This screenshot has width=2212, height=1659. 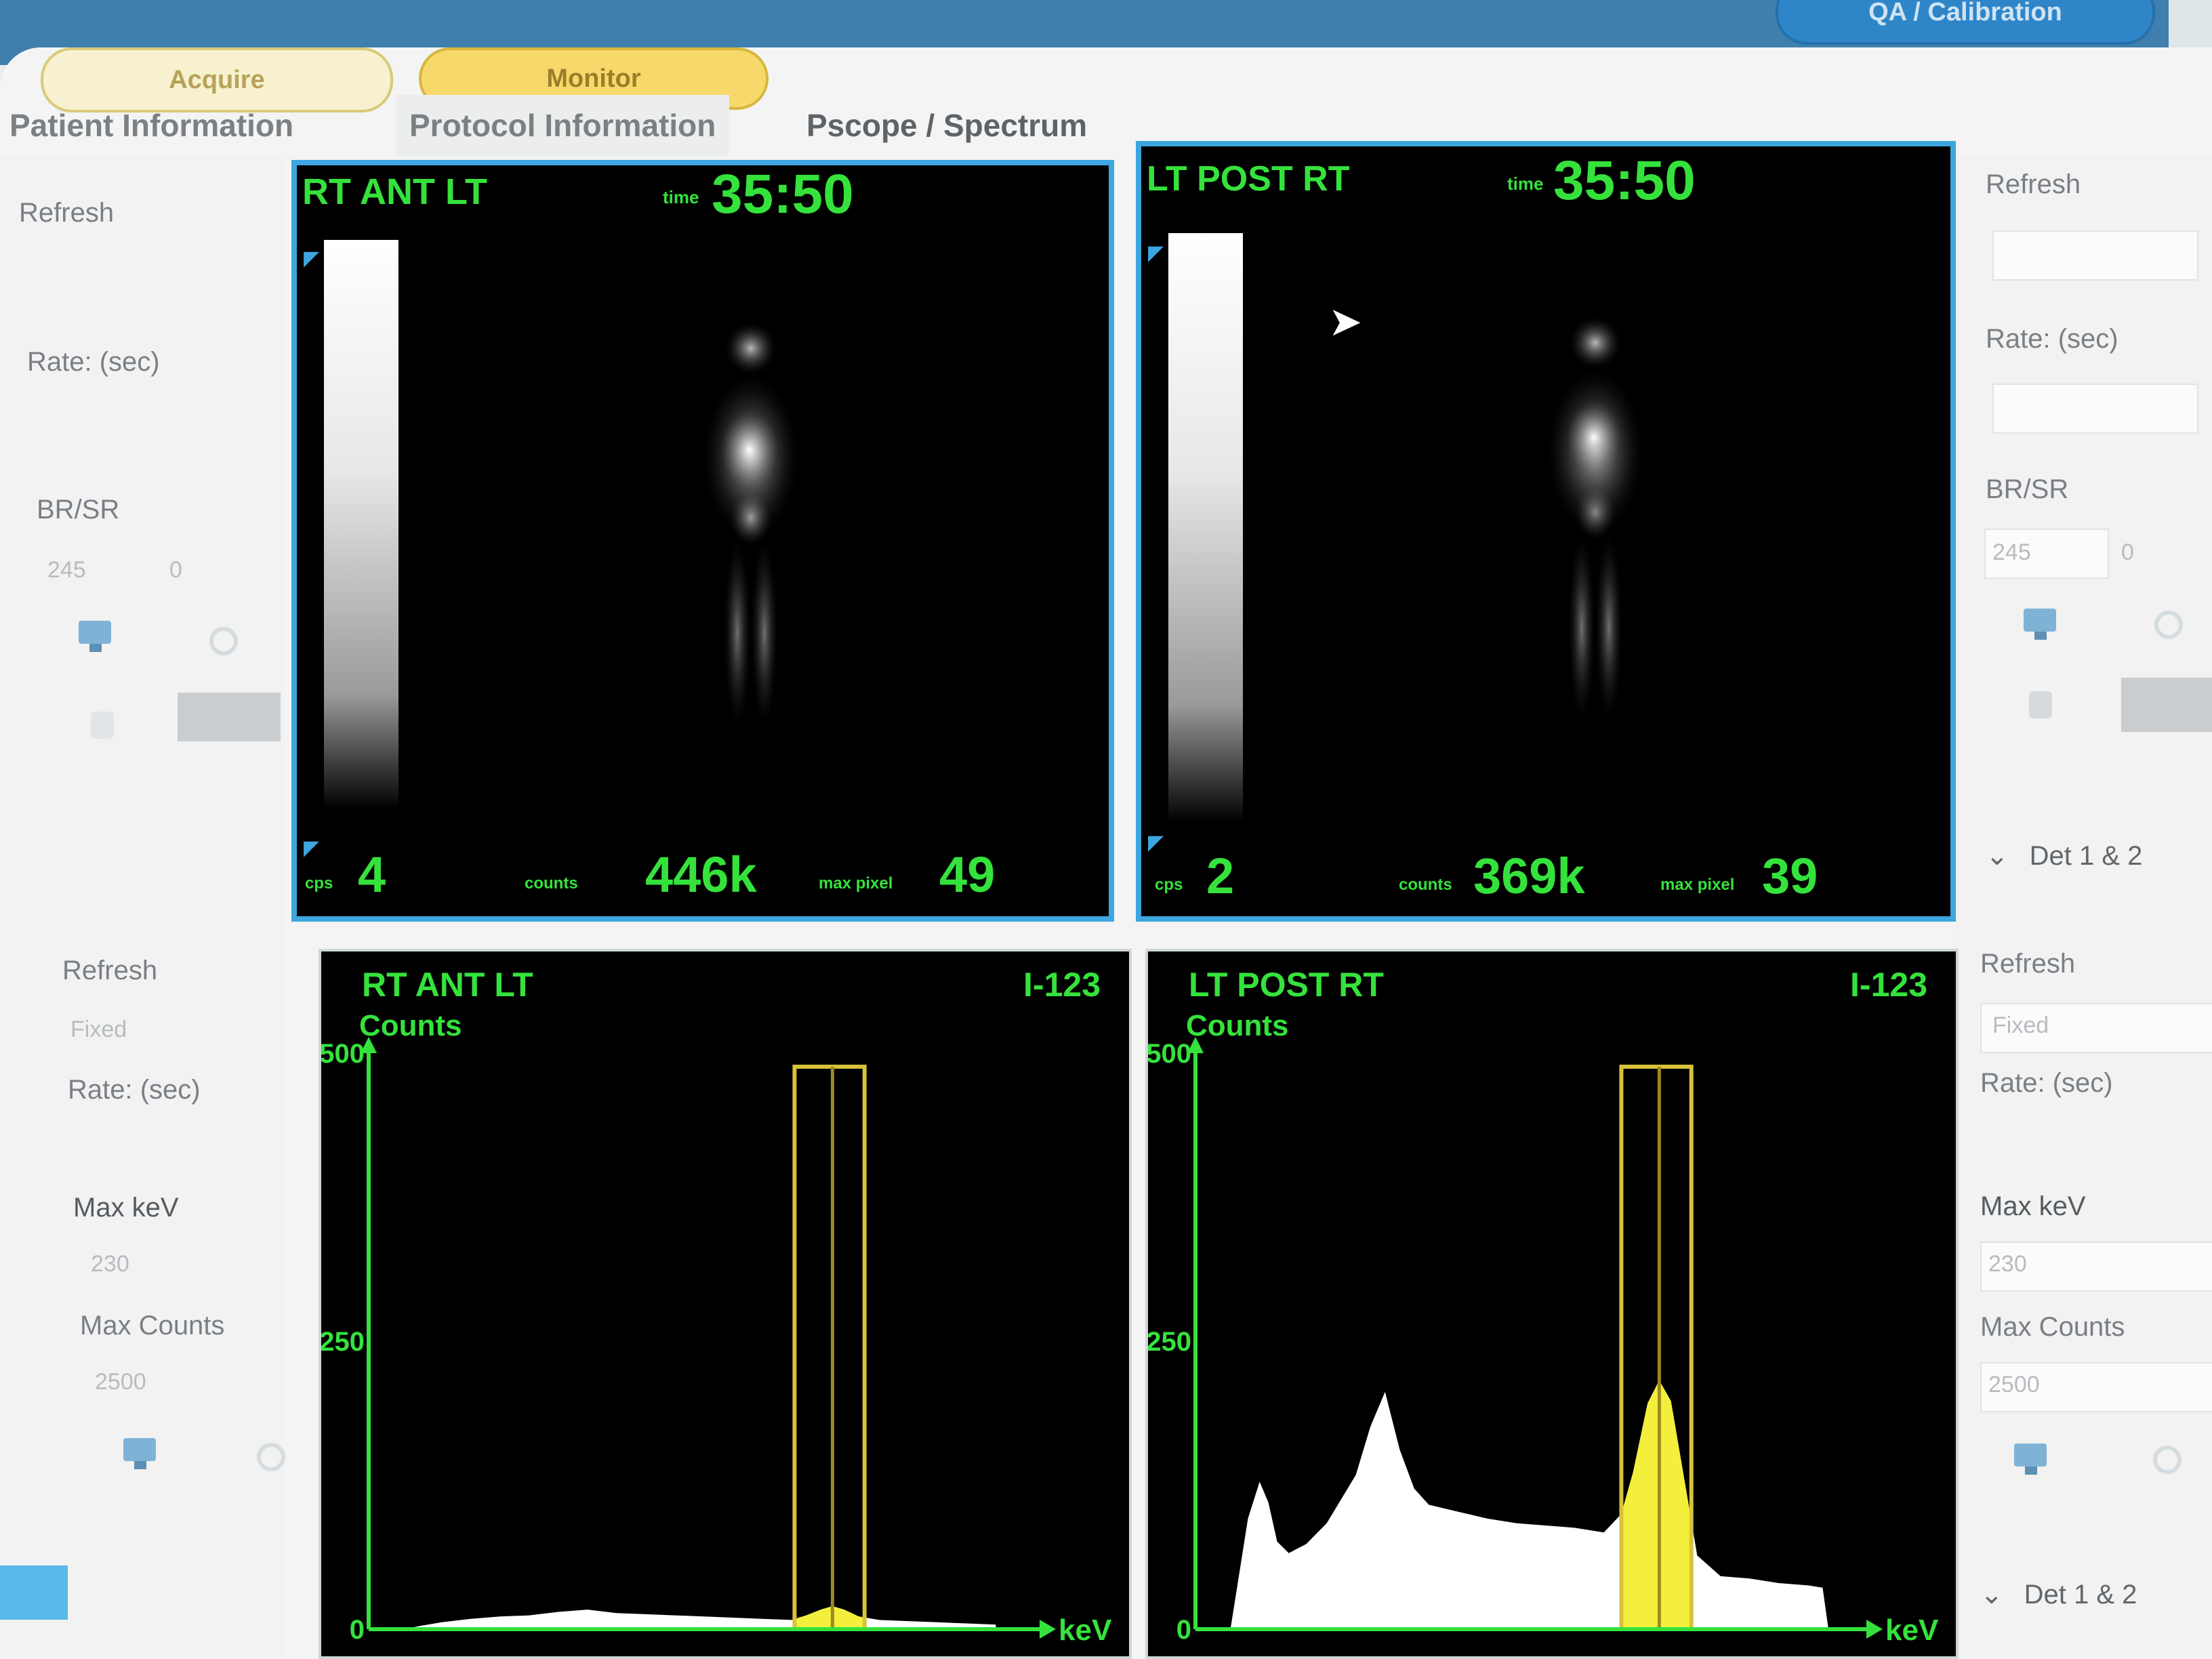 What do you see at coordinates (563, 126) in the screenshot?
I see `tab-protocol-information: Protocol Information` at bounding box center [563, 126].